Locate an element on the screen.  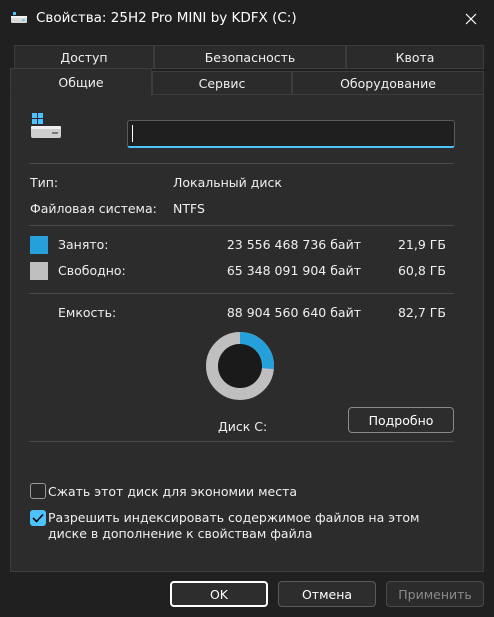
used-bytes: 23 556 468 736 байт is located at coordinates (293, 244).